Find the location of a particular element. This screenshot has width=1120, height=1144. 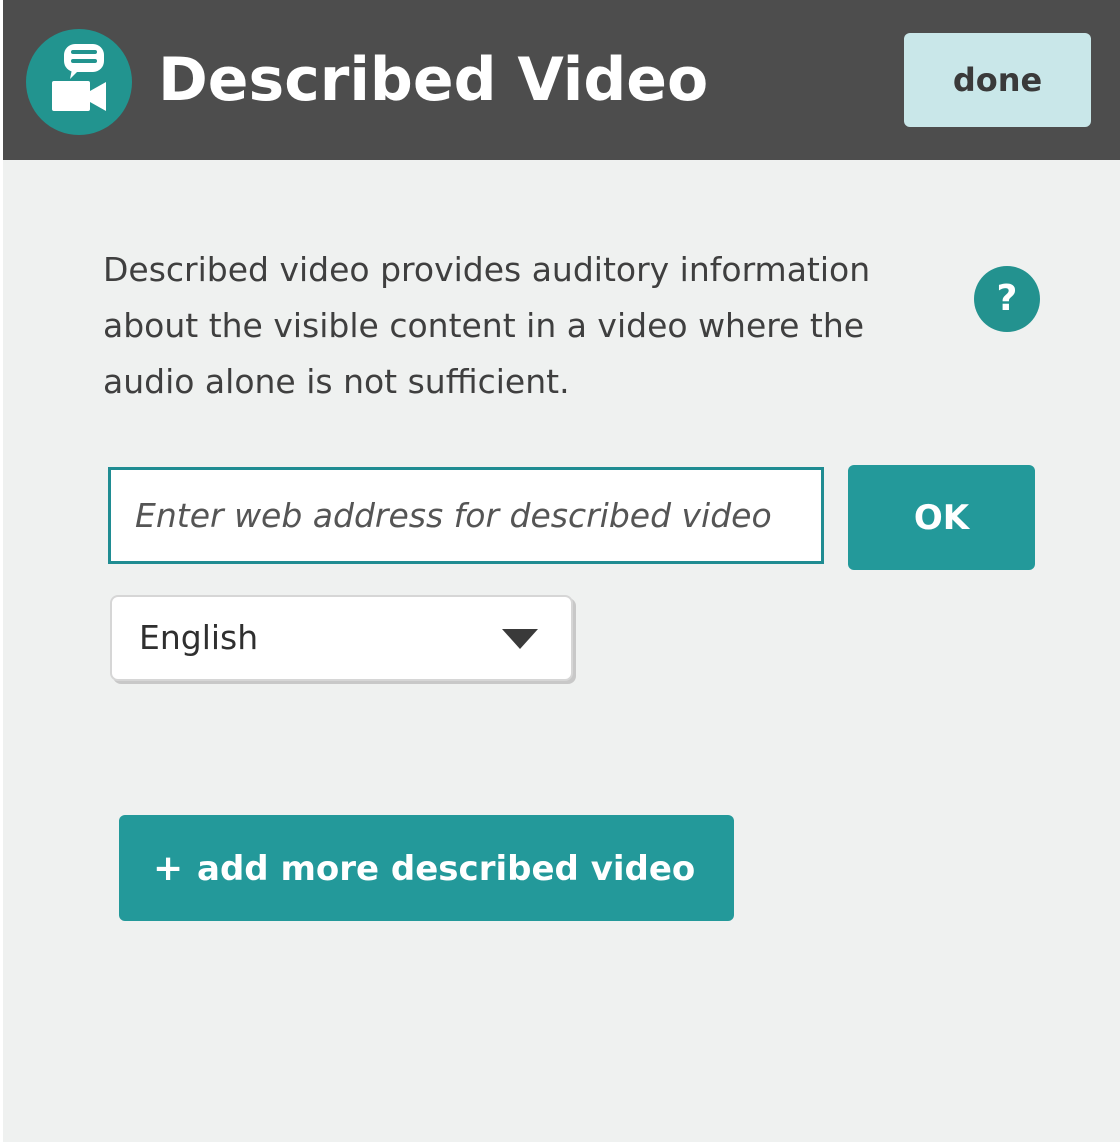

add-more-label: add more described video is located at coordinates (446, 868).